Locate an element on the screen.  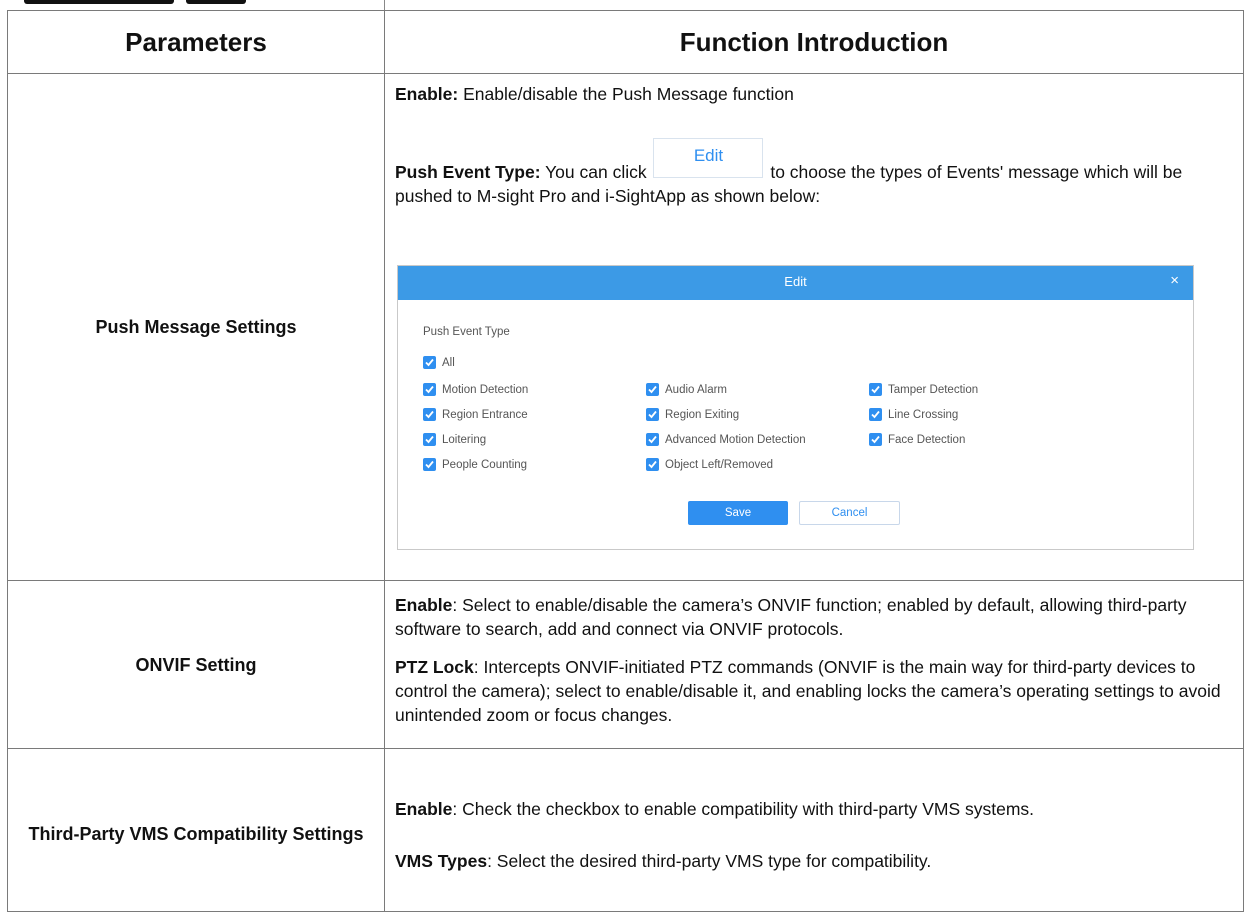
checkbox-label: Tamper Detection is located at coordinates (933, 389).